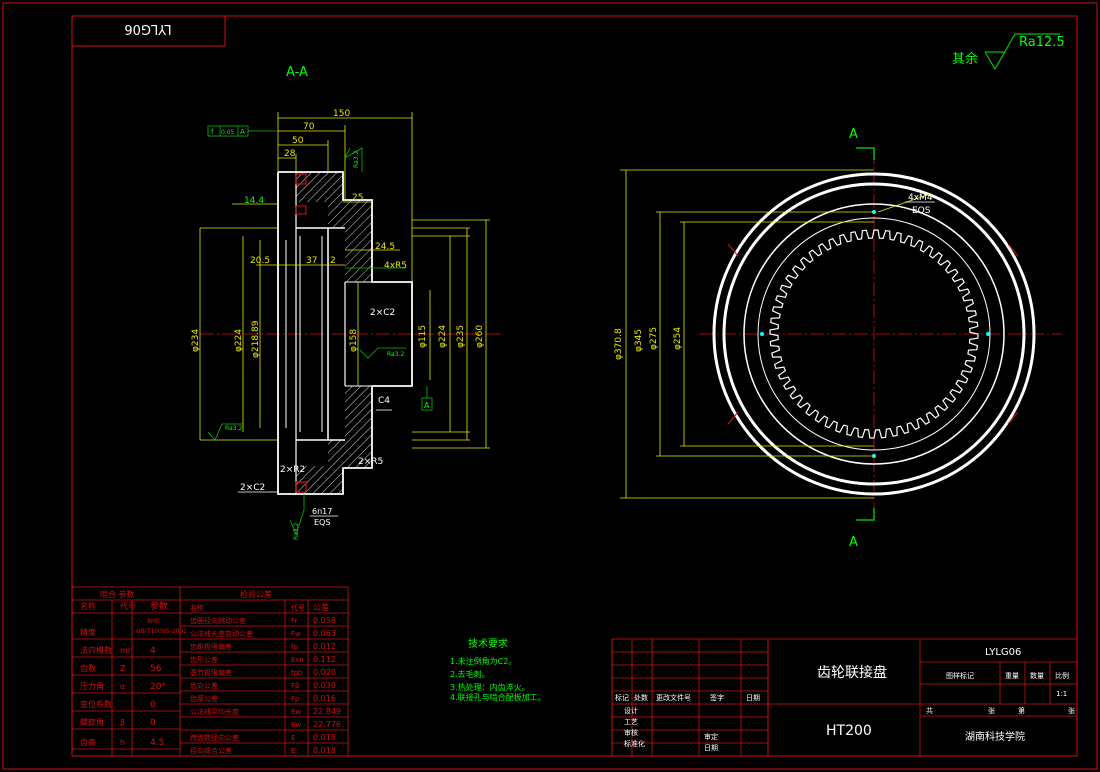  I want to click on dim-2xr5: 2×R5, so click(370, 462).